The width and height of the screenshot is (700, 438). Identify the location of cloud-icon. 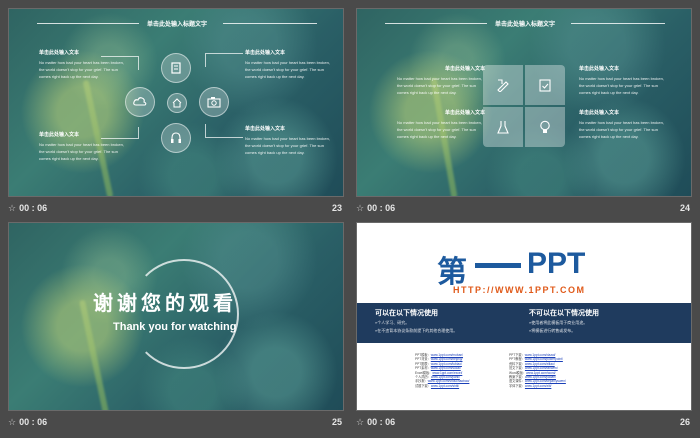
(140, 102).